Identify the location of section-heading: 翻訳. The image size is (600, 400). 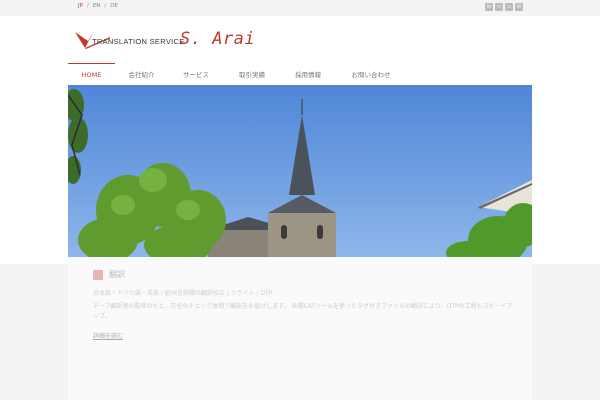
(109, 274).